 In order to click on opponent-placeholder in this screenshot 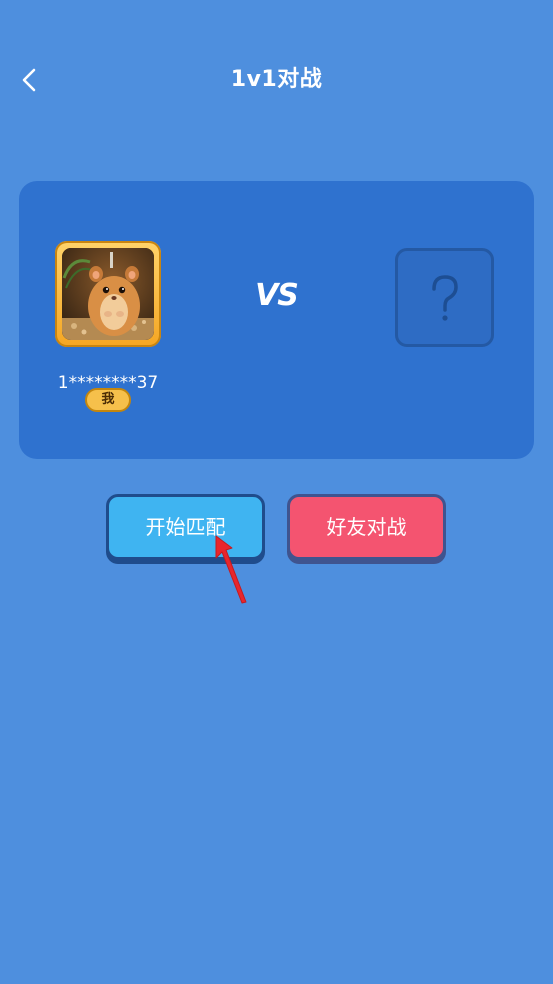, I will do `click(444, 297)`.